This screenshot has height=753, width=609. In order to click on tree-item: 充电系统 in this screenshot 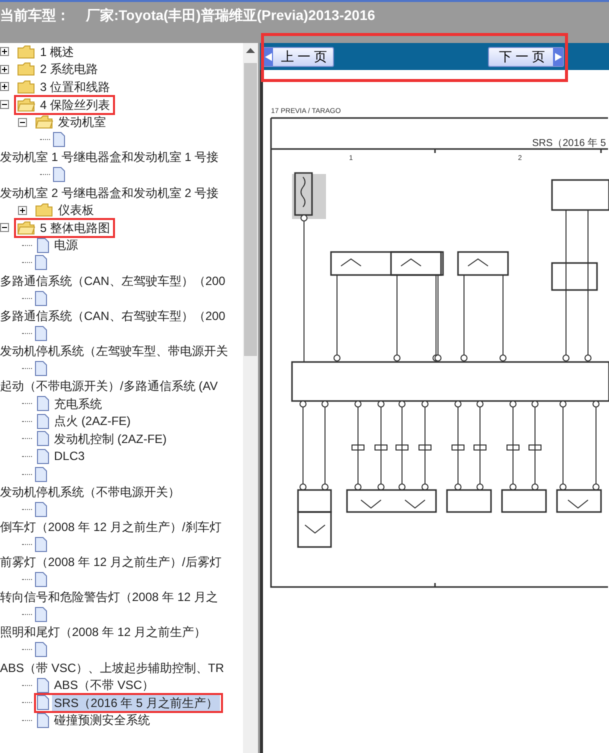, I will do `click(78, 404)`.